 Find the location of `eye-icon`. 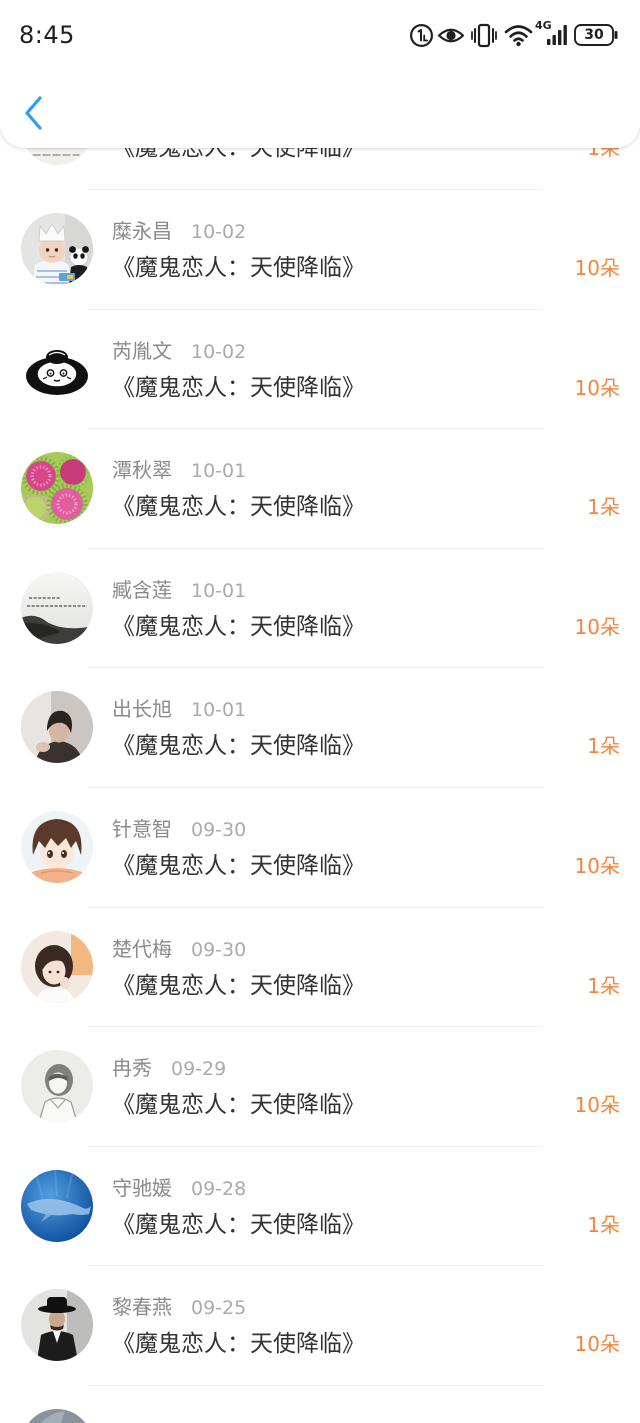

eye-icon is located at coordinates (451, 35).